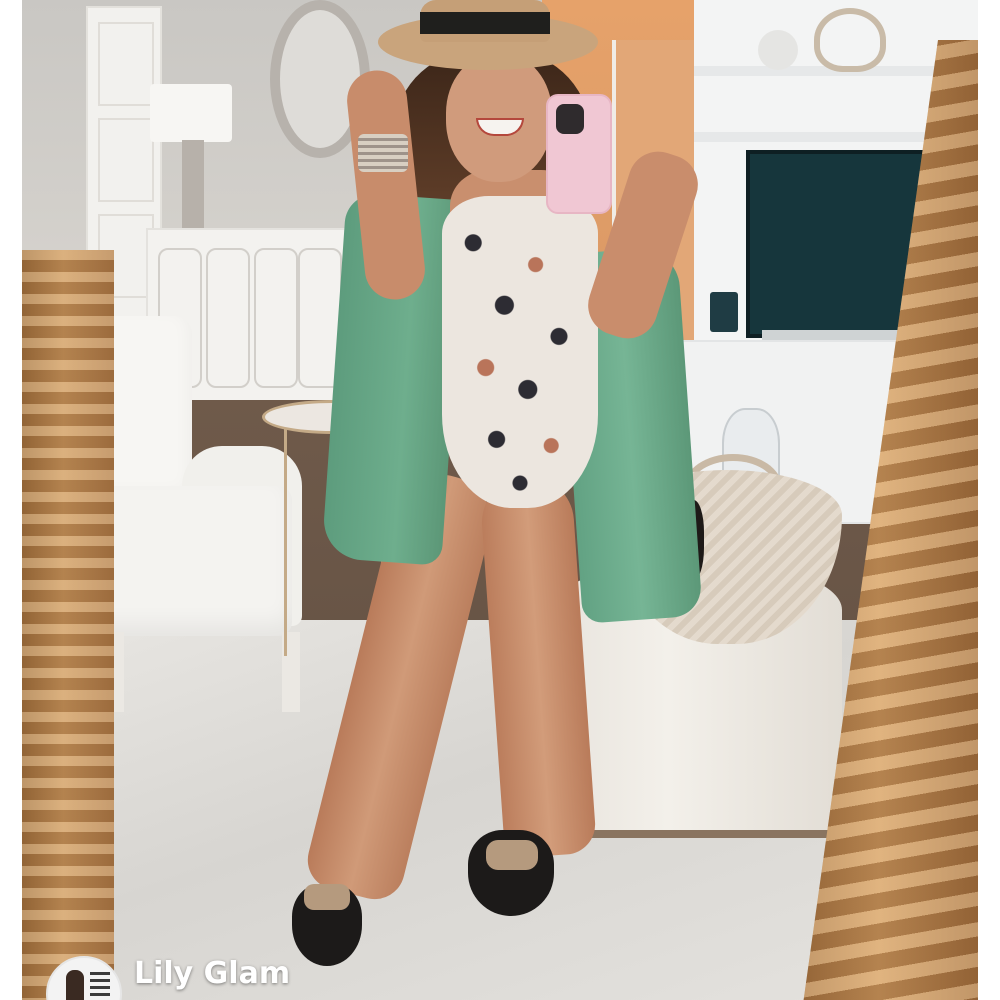  I want to click on avatar-figure, so click(75, 985).